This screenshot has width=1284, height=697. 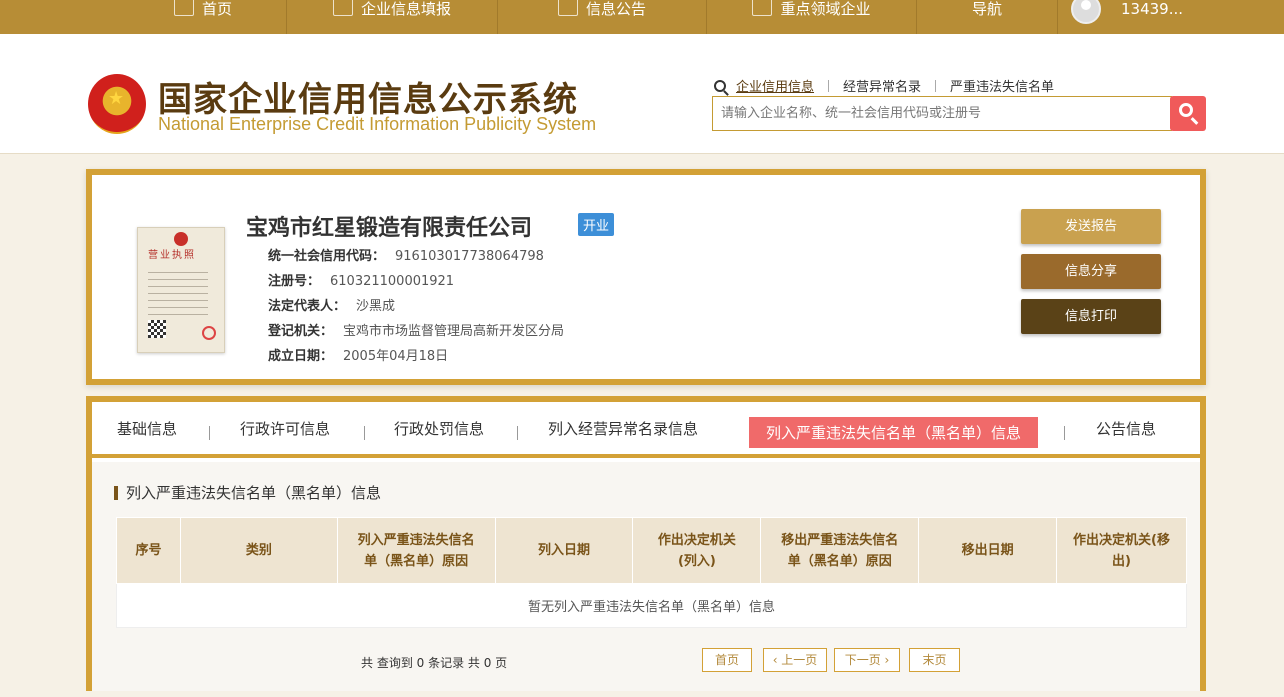 I want to click on col-category: 类别, so click(x=258, y=550).